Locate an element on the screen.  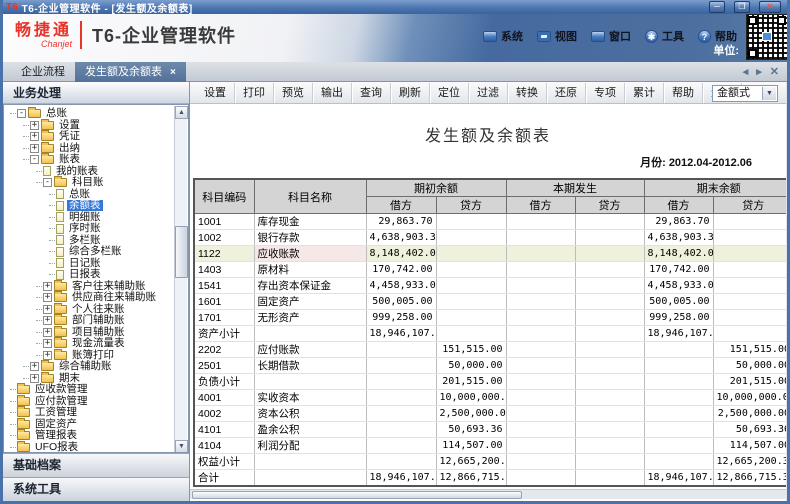
tree-item-日报表: 日报表 is located at coordinates (97, 275).